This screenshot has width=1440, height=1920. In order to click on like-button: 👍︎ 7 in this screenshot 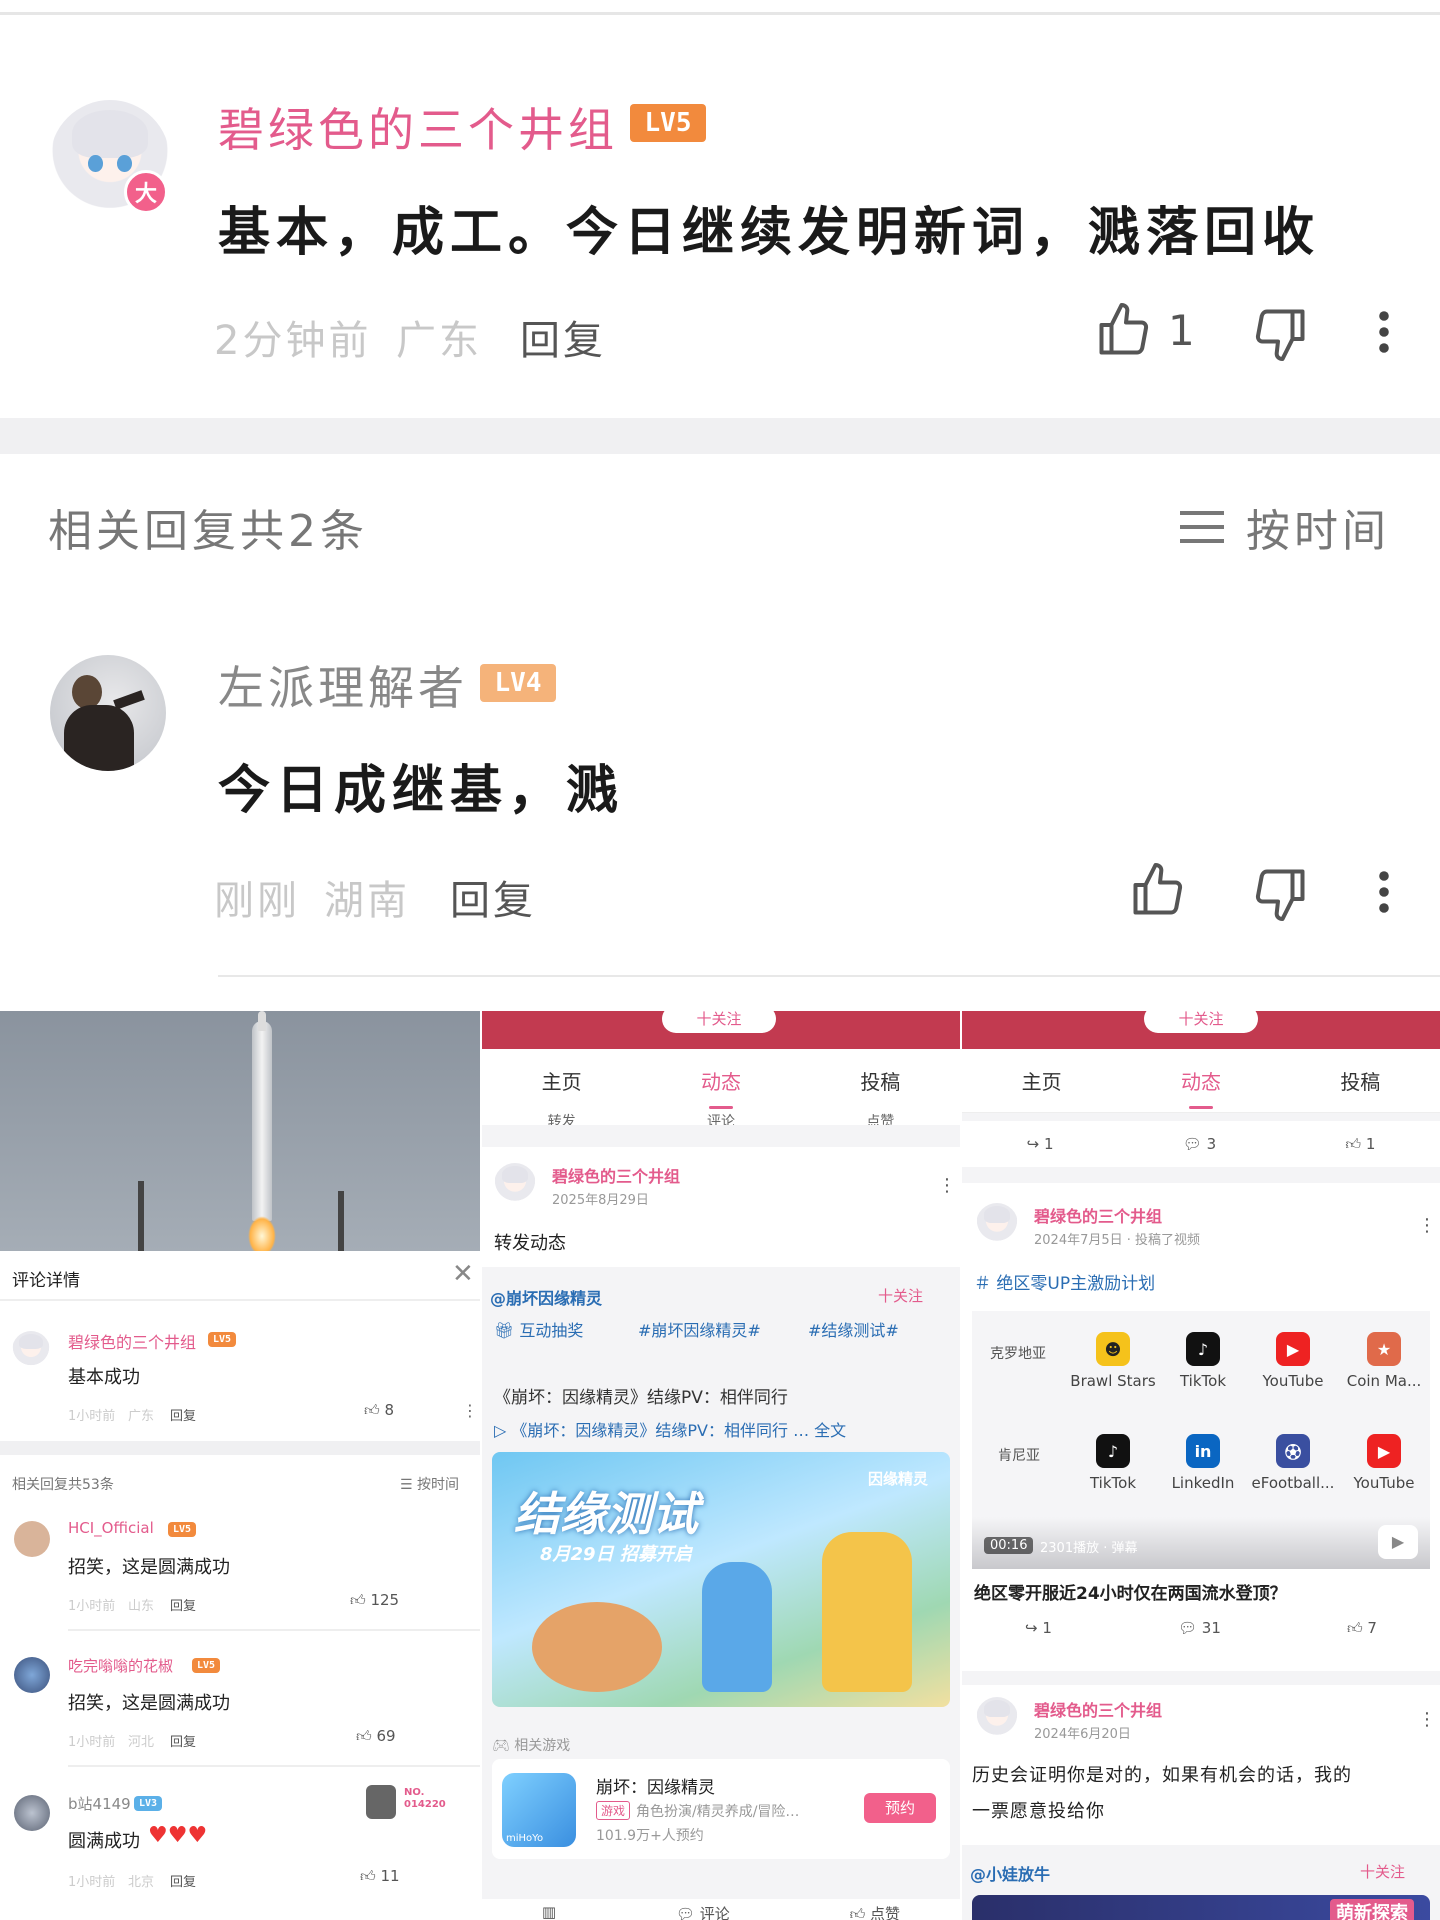, I will do `click(1362, 1628)`.